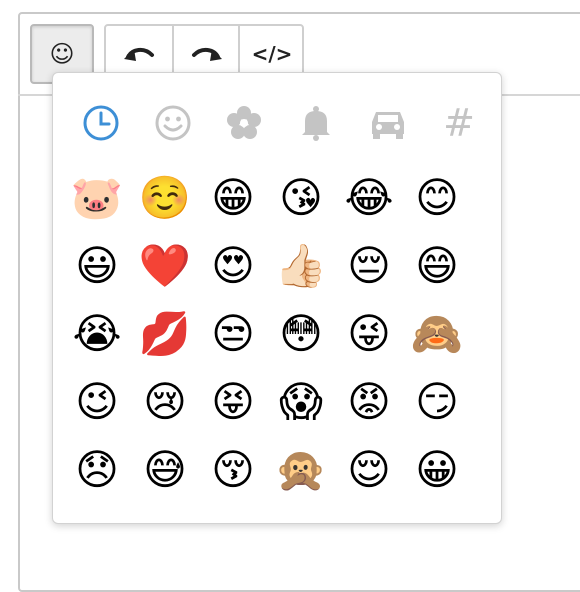 The image size is (580, 592). What do you see at coordinates (97, 402) in the screenshot?
I see `emoji-cell: 😉` at bounding box center [97, 402].